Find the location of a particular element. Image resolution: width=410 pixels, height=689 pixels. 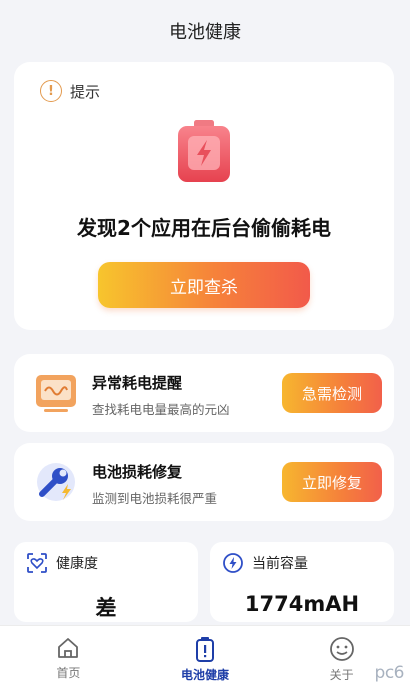

health-stat-card: 健康度 差 is located at coordinates (106, 582).